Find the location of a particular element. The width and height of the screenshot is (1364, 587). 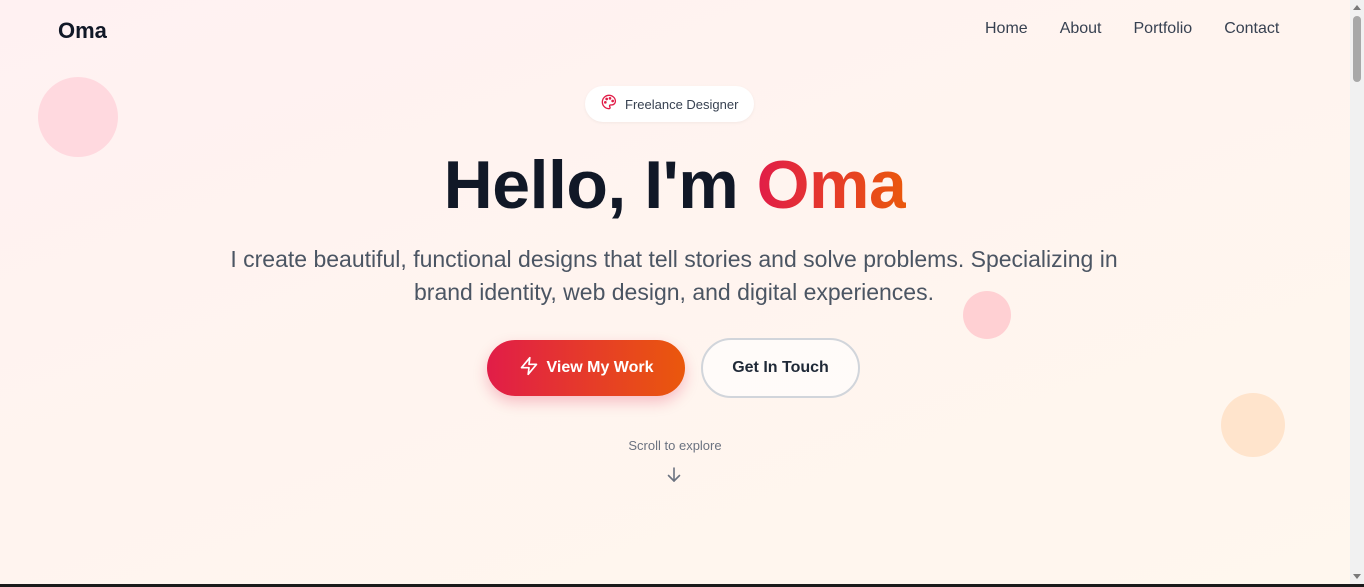

nav-link-portfolio: Portfolio is located at coordinates (1163, 29).